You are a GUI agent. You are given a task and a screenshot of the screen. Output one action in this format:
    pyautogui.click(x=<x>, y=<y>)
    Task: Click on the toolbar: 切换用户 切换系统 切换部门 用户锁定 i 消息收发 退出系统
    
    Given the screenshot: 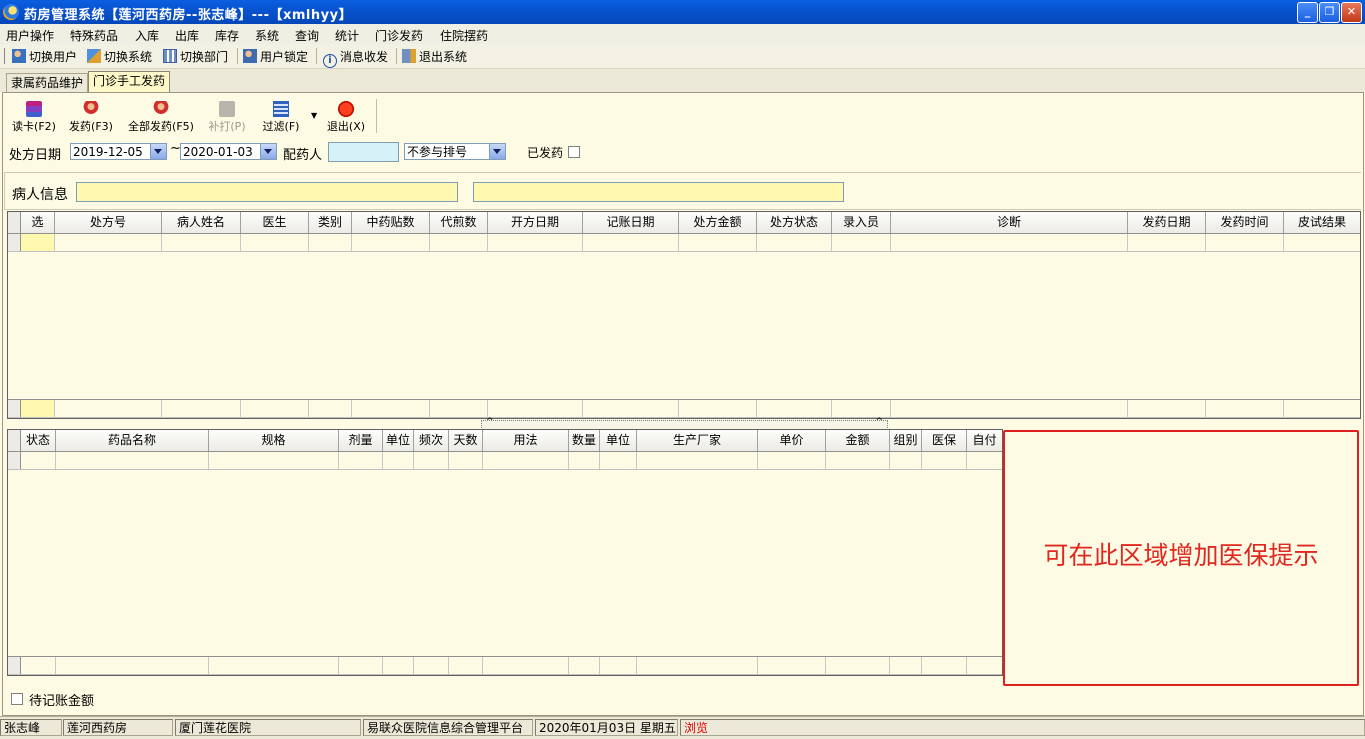 What is the action you would take?
    pyautogui.click(x=682, y=56)
    